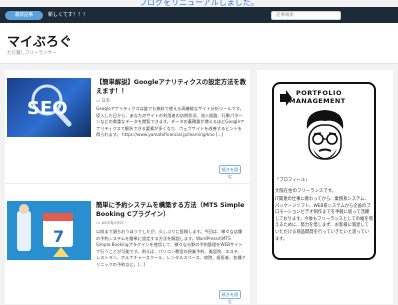  What do you see at coordinates (68, 15) in the screenshot?
I see `top-bar-message: 新しくてす！！！` at bounding box center [68, 15].